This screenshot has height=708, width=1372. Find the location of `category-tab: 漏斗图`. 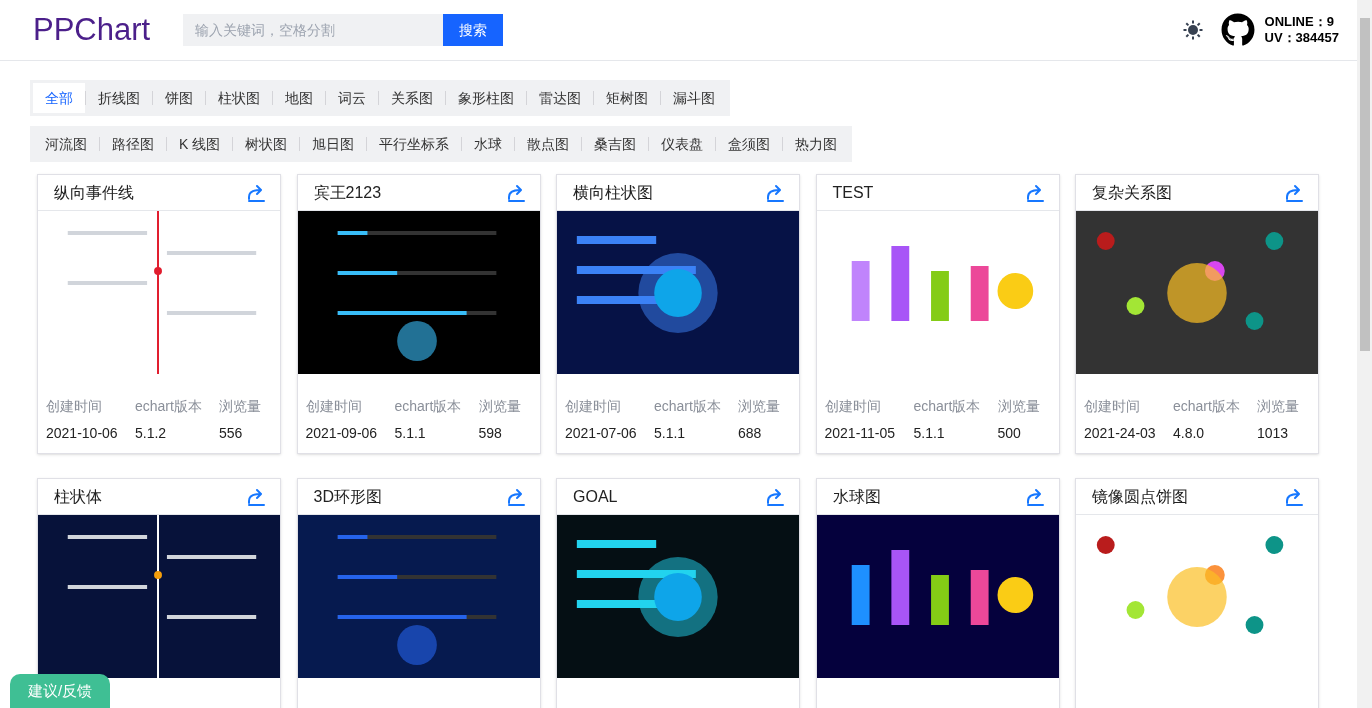

category-tab: 漏斗图 is located at coordinates (694, 98).